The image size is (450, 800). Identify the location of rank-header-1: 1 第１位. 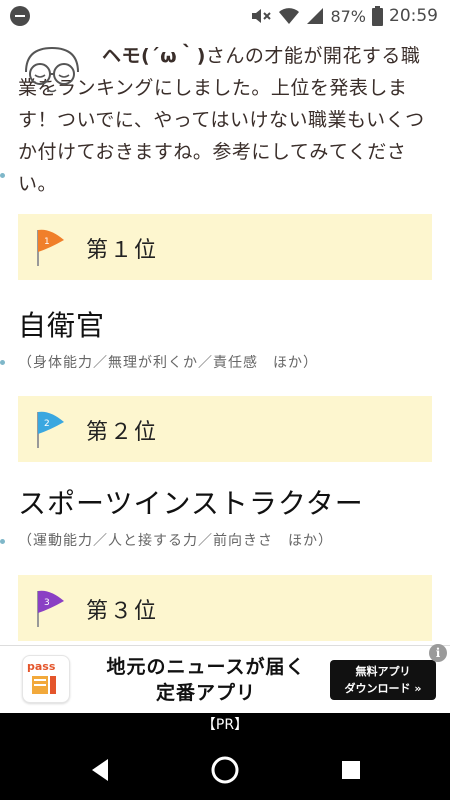
(225, 247).